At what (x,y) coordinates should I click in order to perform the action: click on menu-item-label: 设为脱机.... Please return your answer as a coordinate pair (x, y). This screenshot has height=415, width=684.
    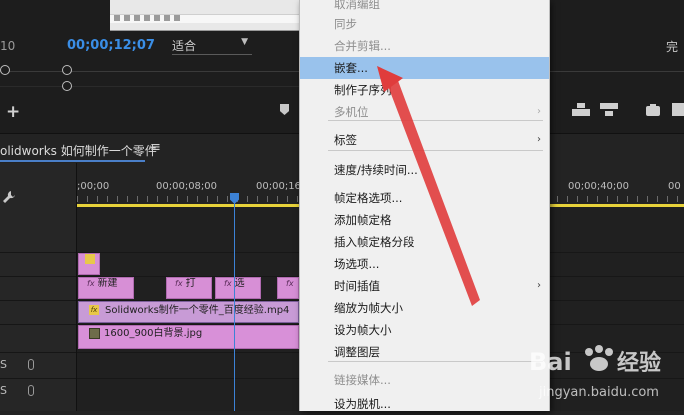
    Looking at the image, I should click on (362, 404).